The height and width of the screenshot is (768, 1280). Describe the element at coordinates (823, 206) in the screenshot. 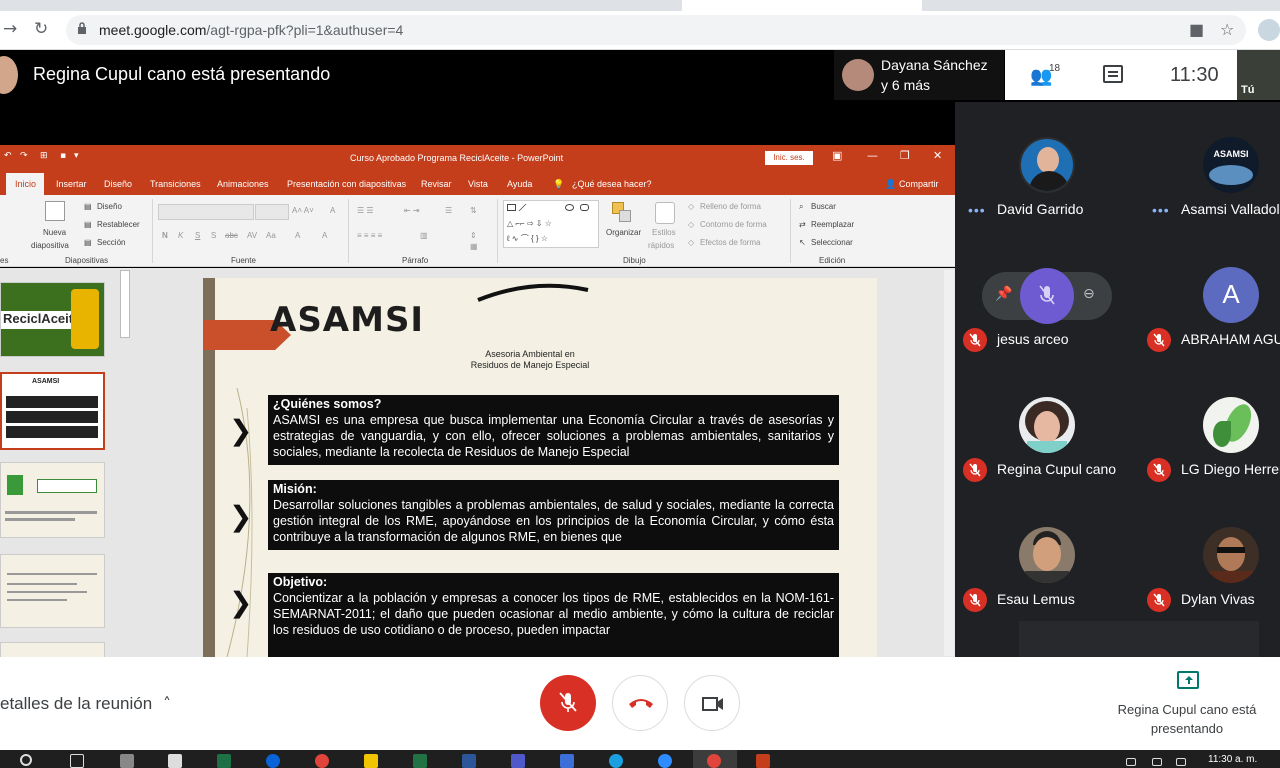

I see `find-button: Buscar` at that location.